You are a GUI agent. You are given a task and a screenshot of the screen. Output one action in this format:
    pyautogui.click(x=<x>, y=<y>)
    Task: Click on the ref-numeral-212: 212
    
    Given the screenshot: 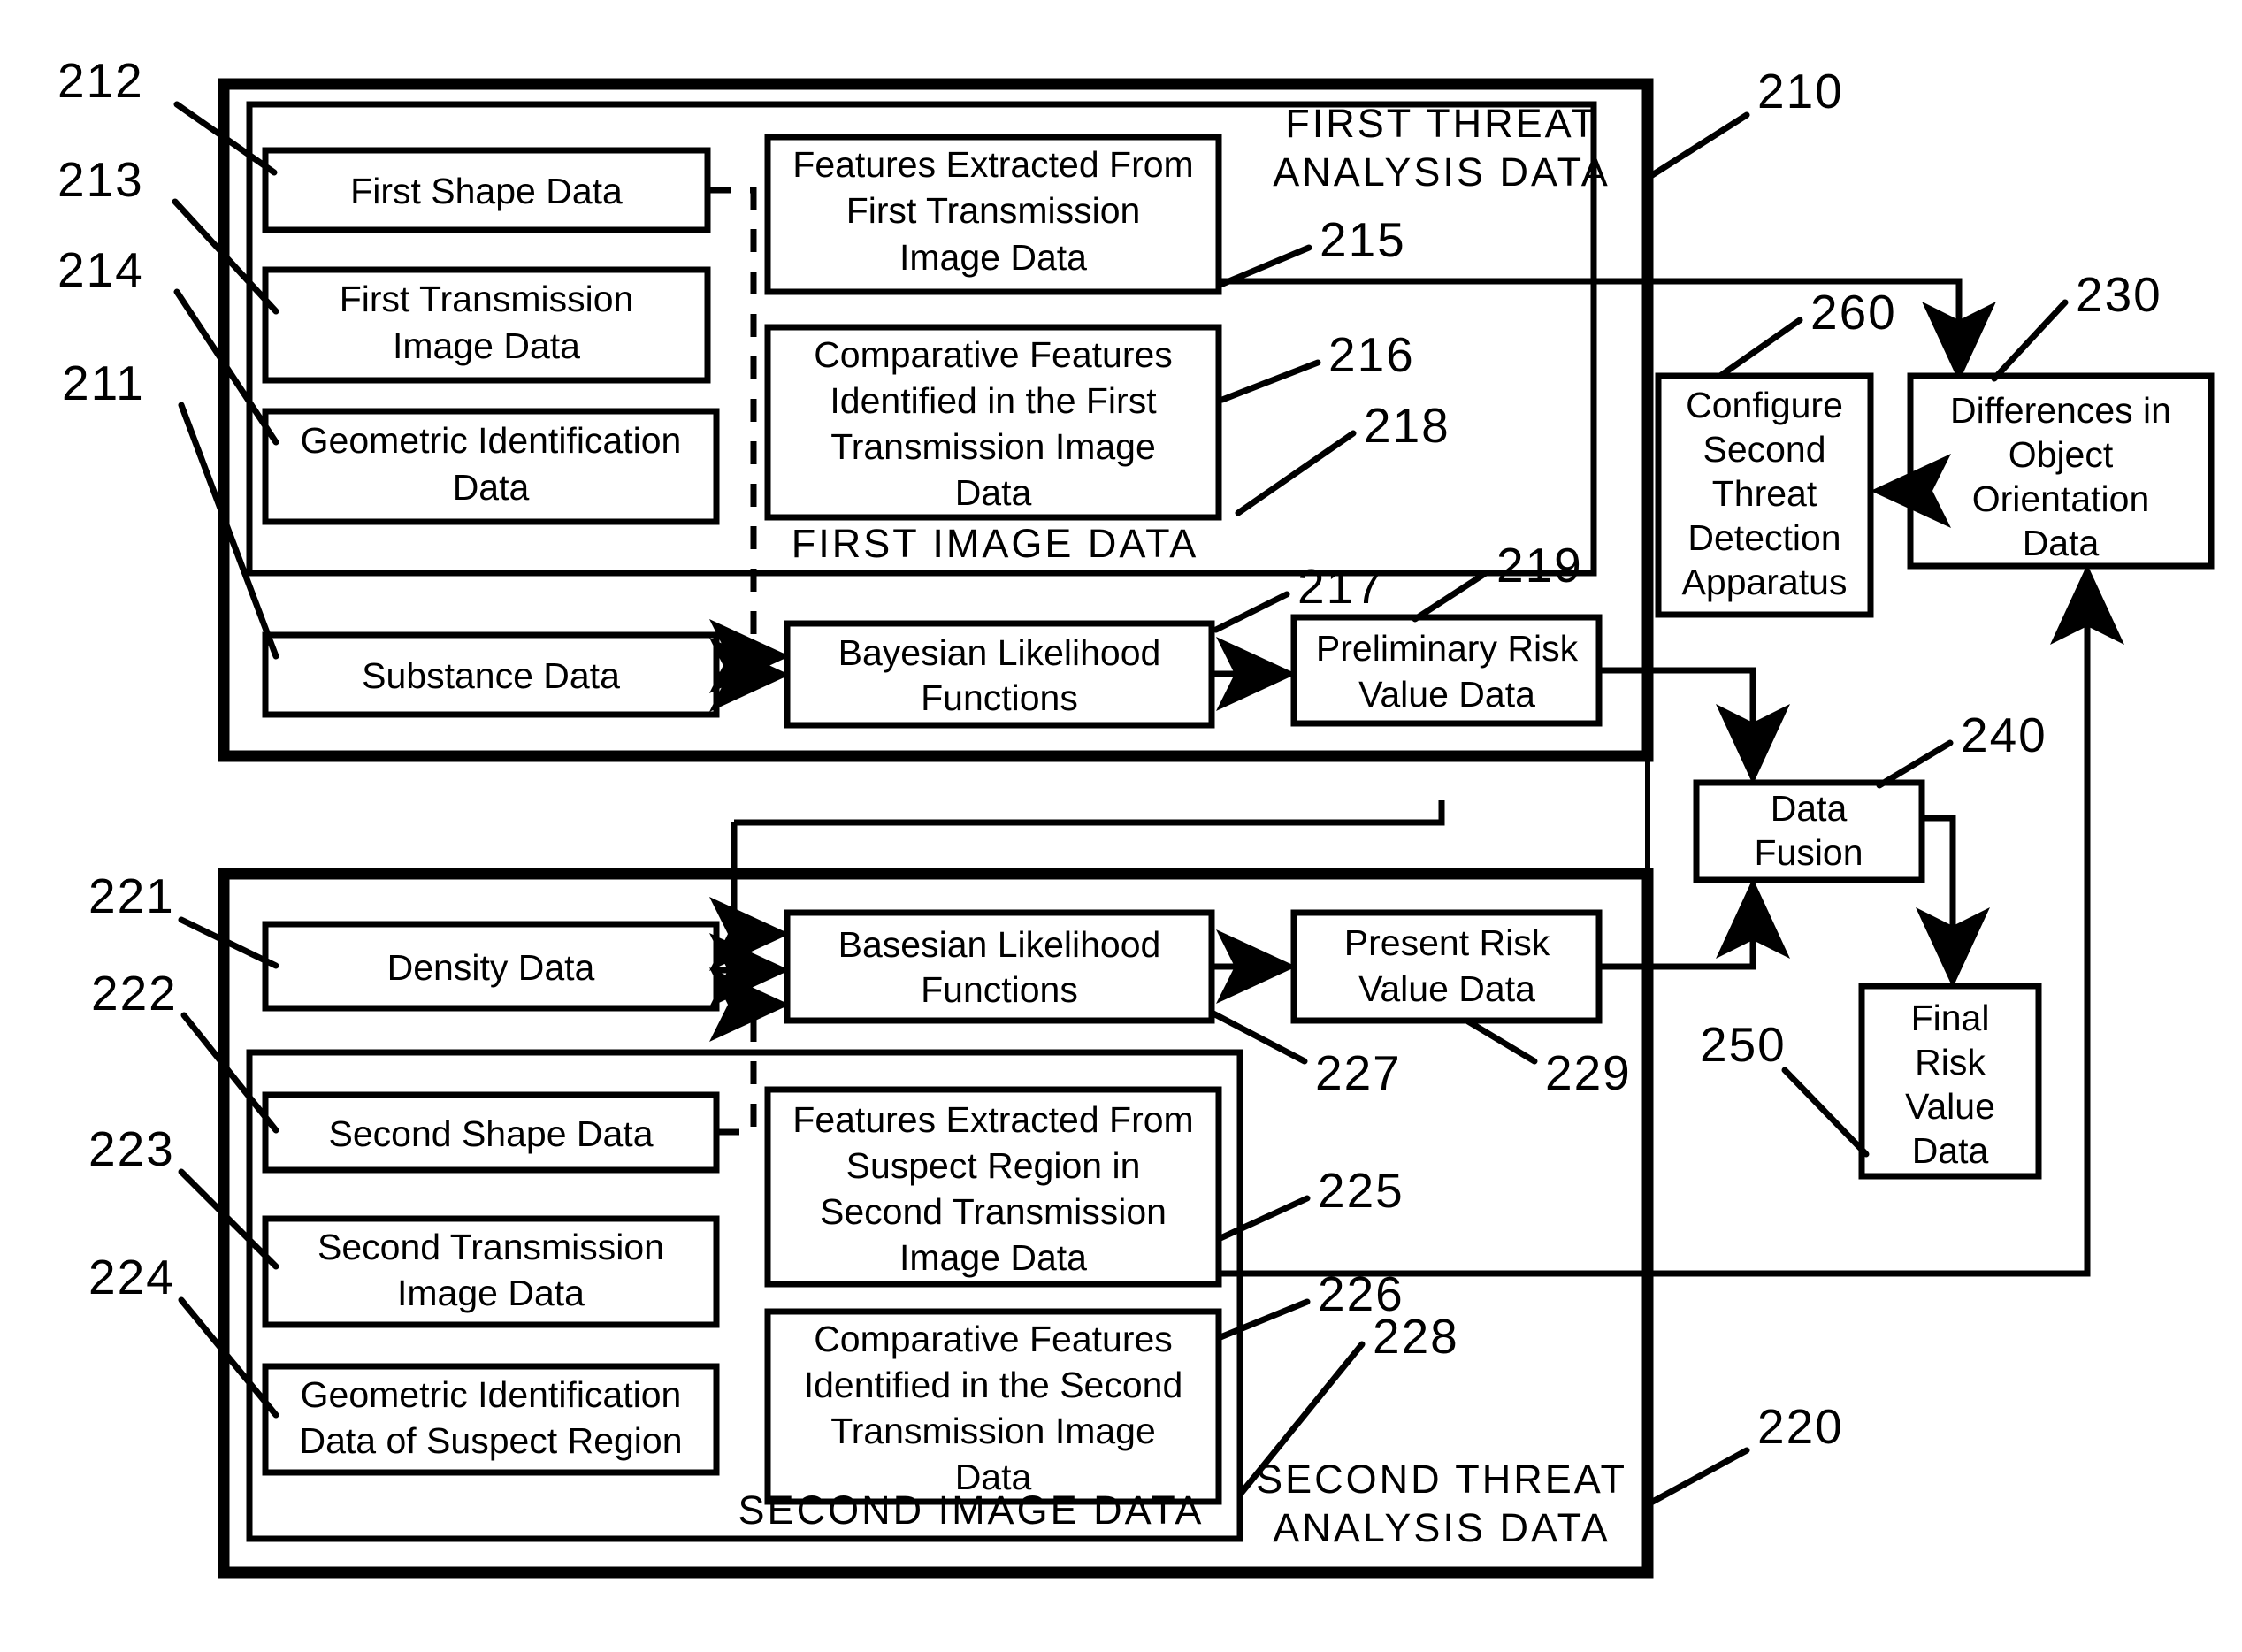 What is the action you would take?
    pyautogui.click(x=100, y=80)
    